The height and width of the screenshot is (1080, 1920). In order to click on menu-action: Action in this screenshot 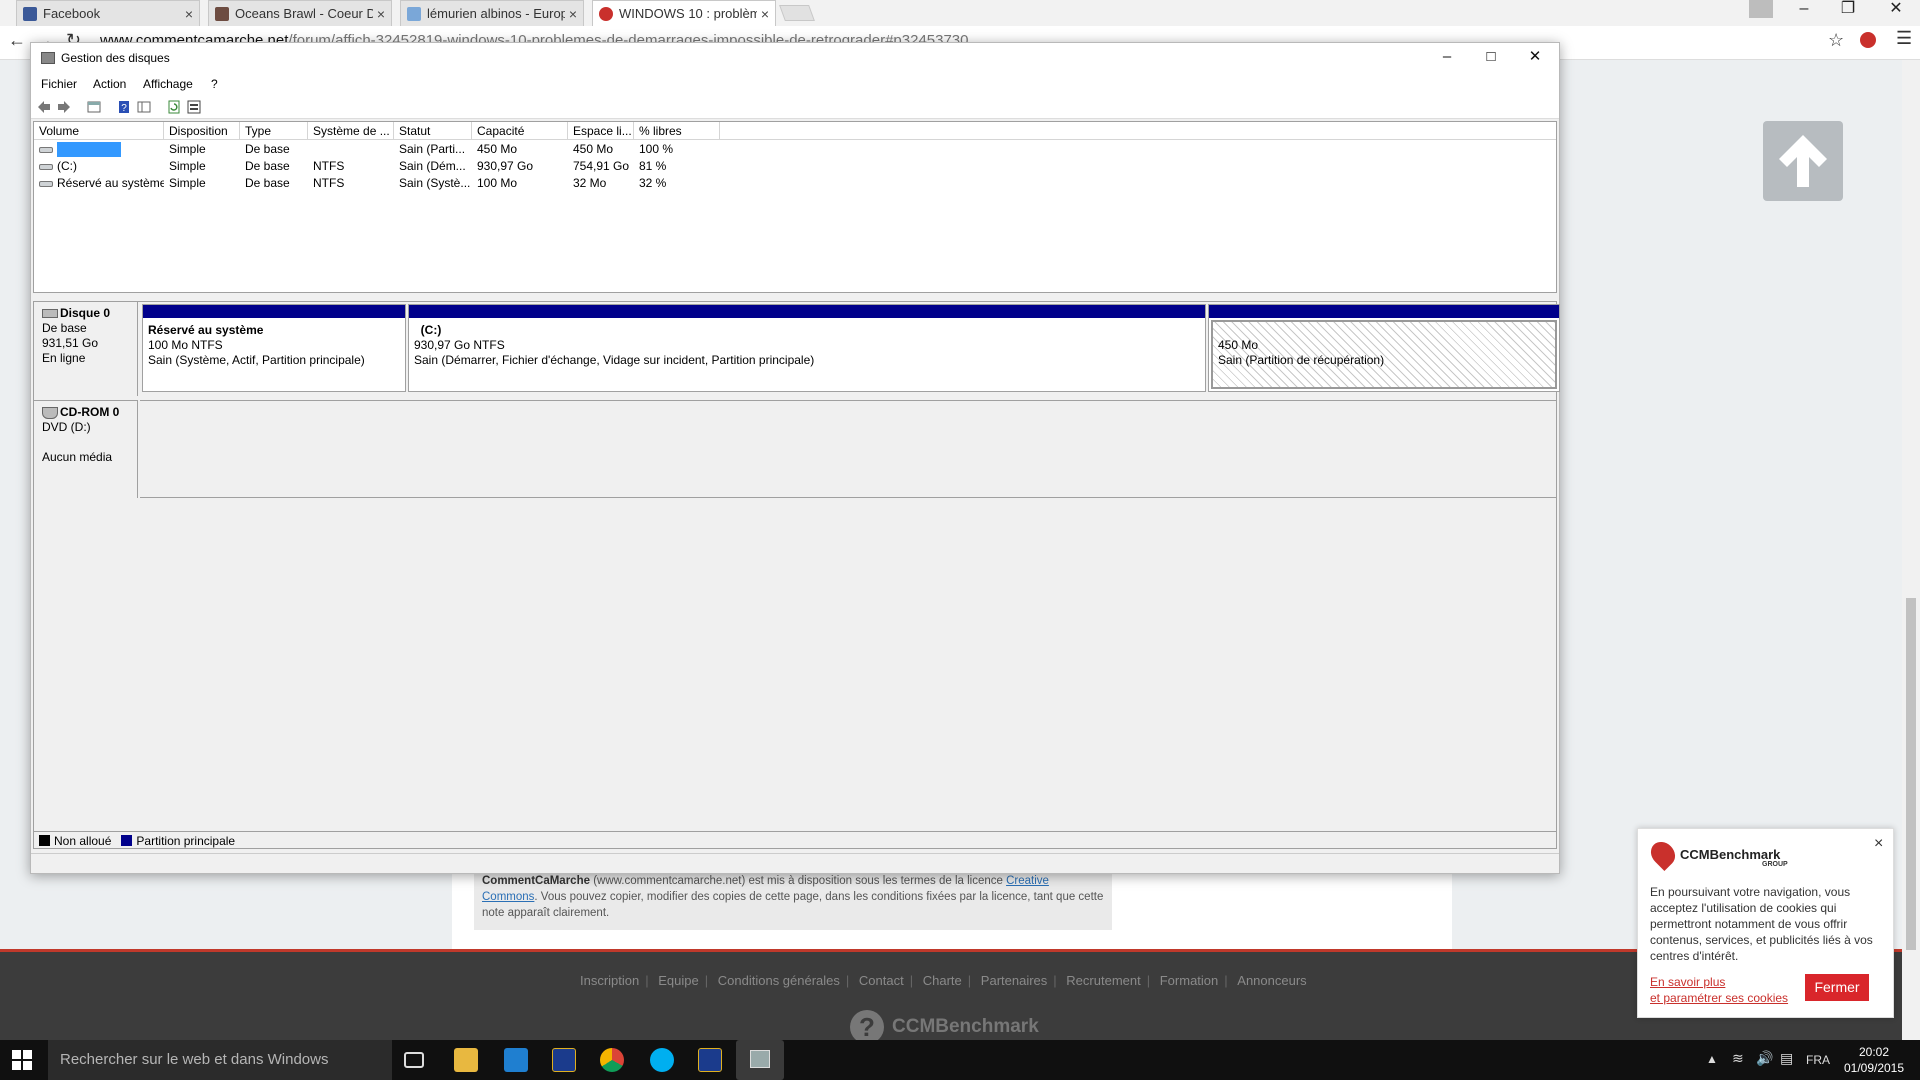, I will do `click(109, 84)`.